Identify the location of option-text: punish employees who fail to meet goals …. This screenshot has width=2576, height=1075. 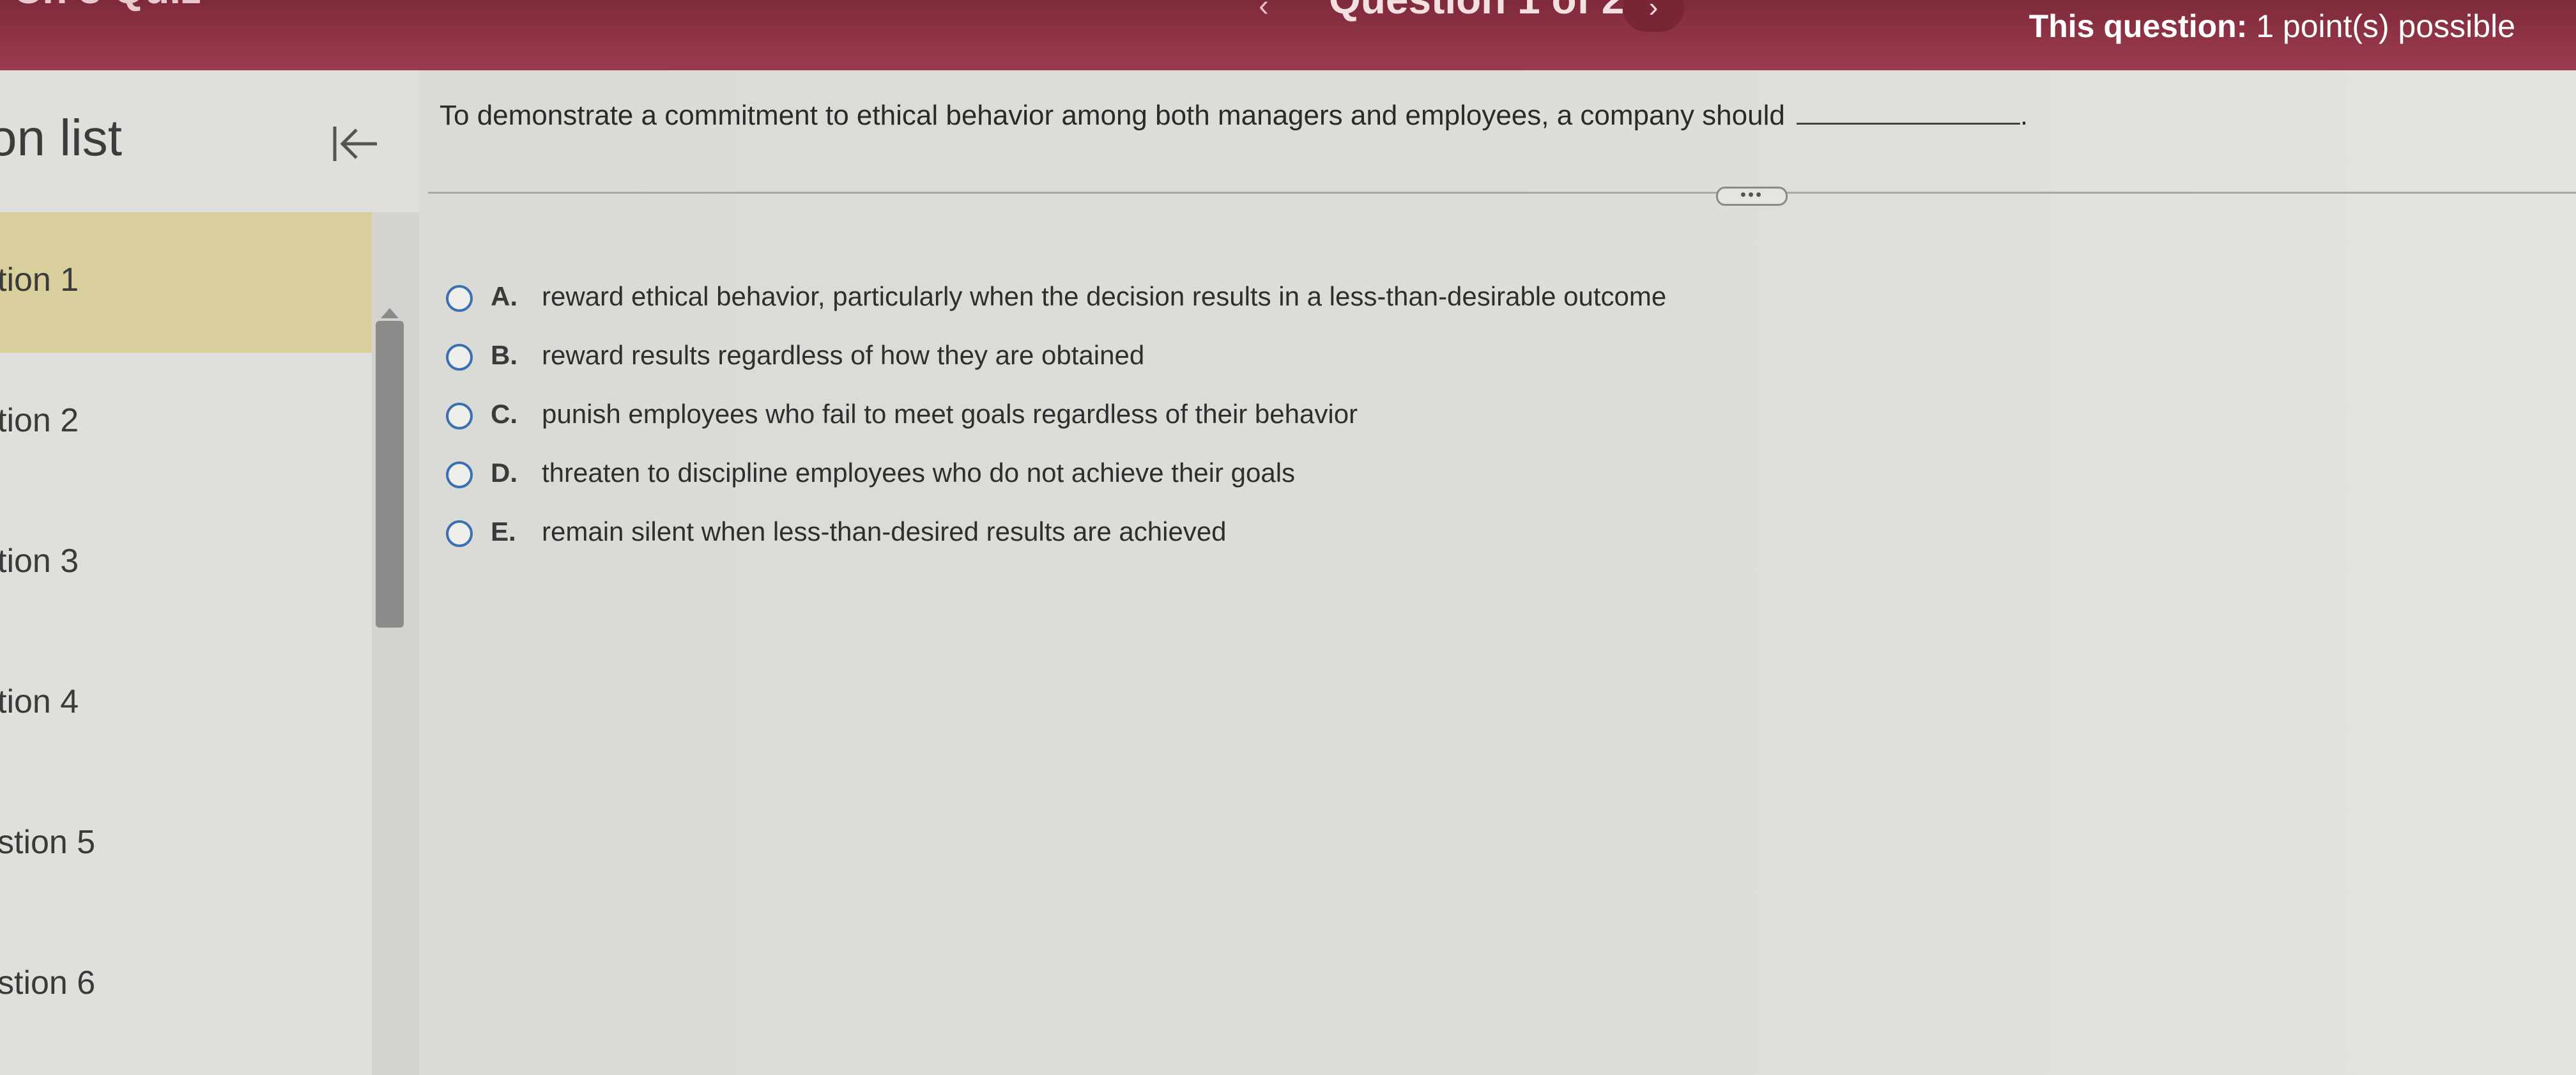
(950, 414).